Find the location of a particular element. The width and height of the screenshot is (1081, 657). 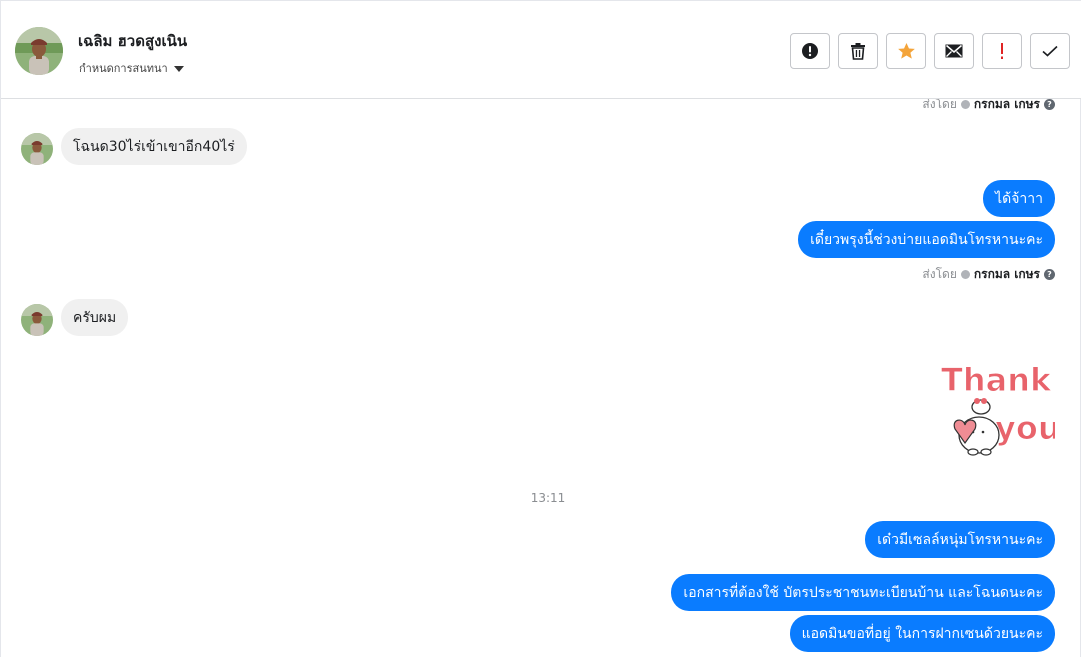

envelope-icon is located at coordinates (954, 51).